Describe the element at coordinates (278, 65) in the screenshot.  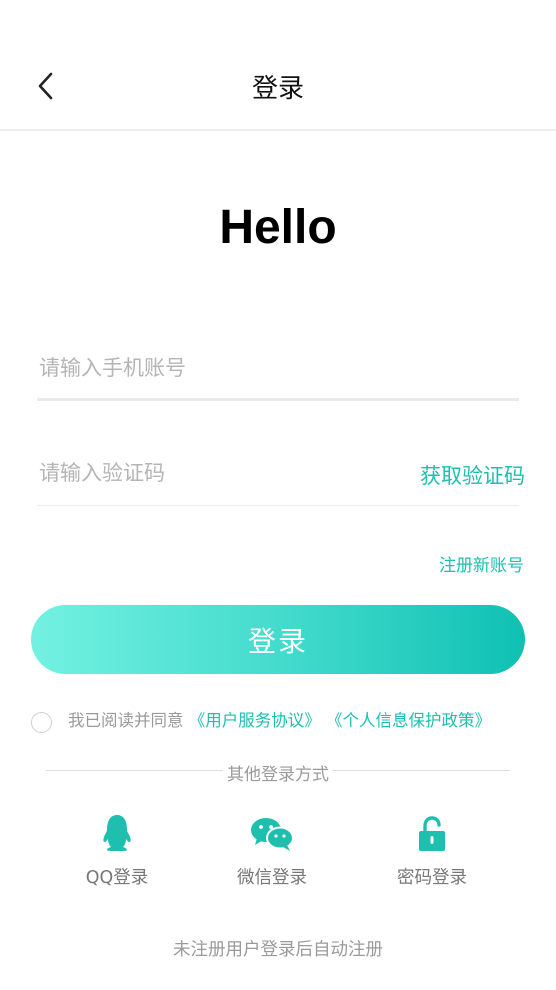
I see `header-bar: 登录` at that location.